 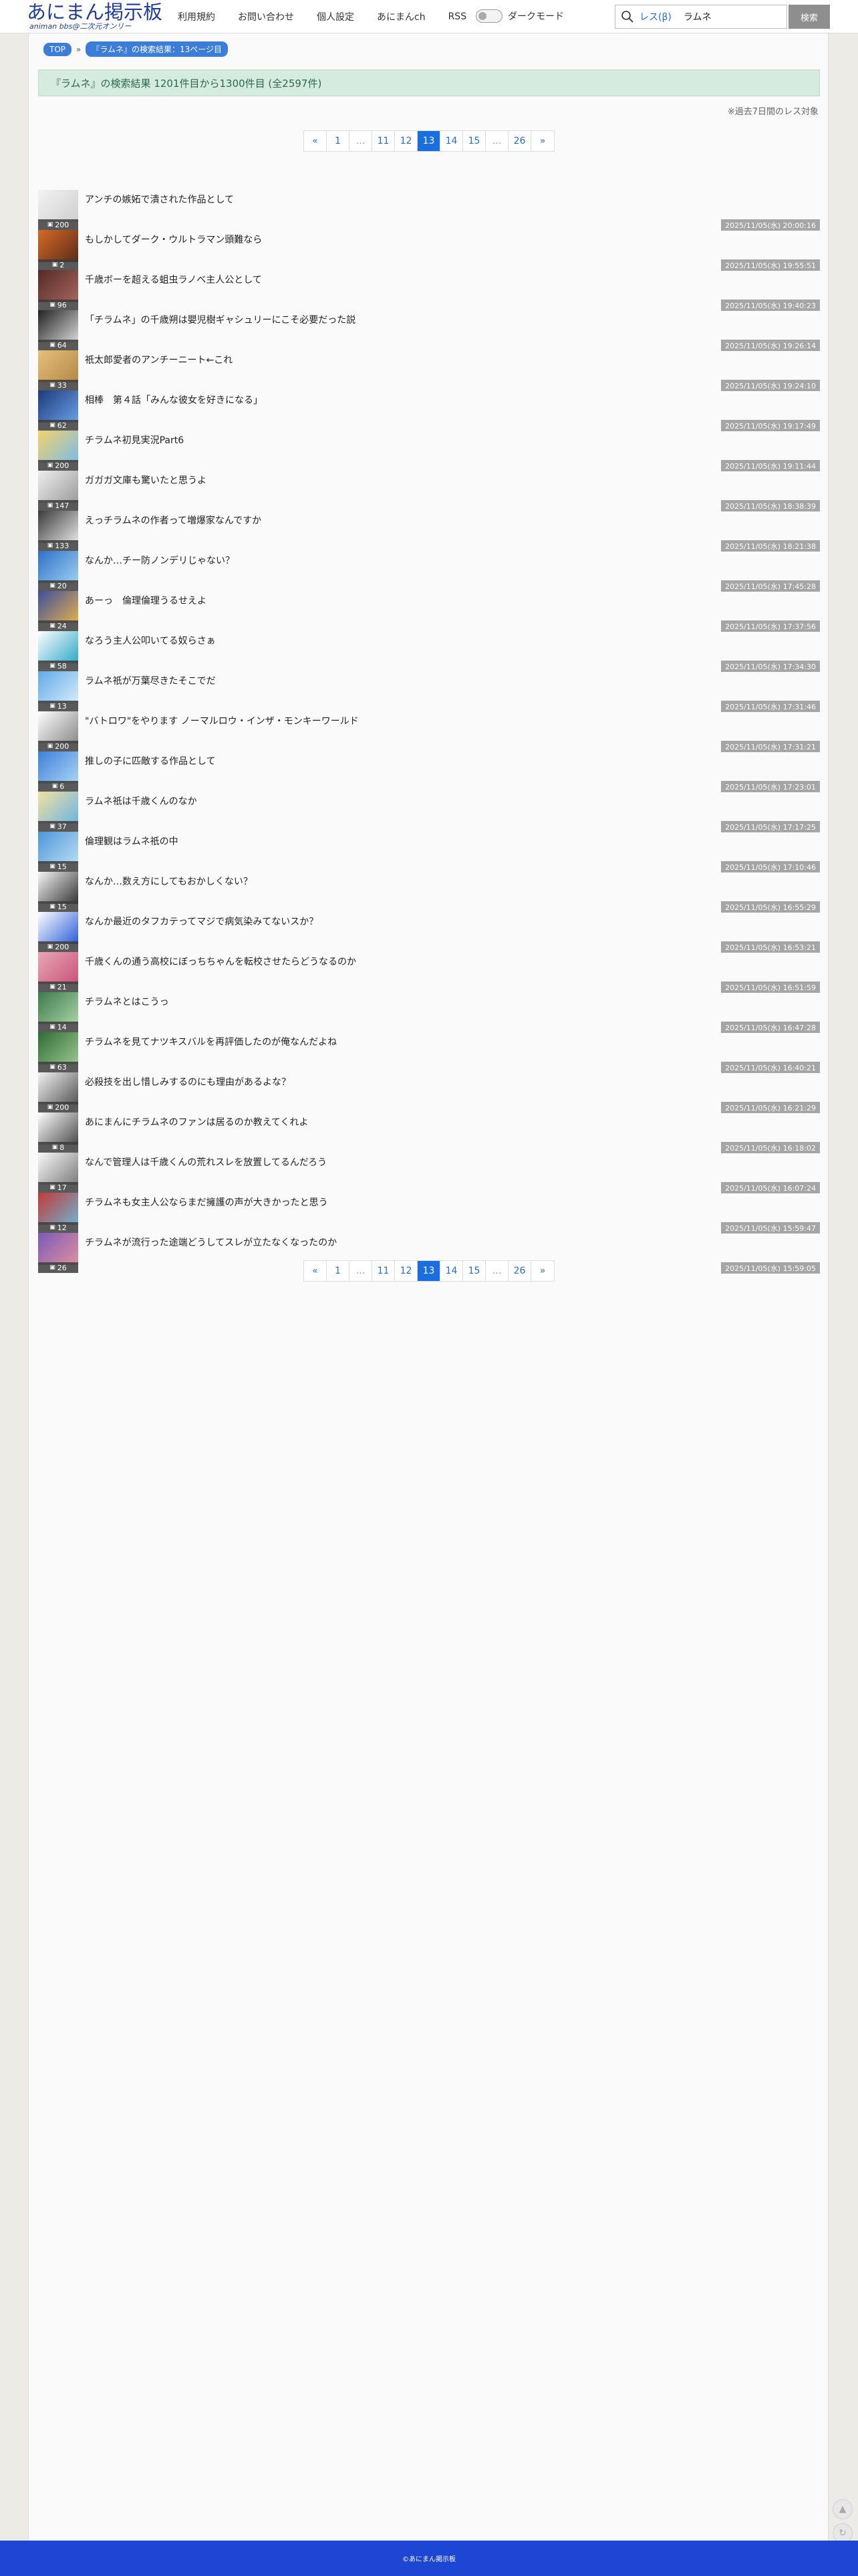 What do you see at coordinates (58, 611) in the screenshot?
I see `thread-thumbnail: ▣ 24` at bounding box center [58, 611].